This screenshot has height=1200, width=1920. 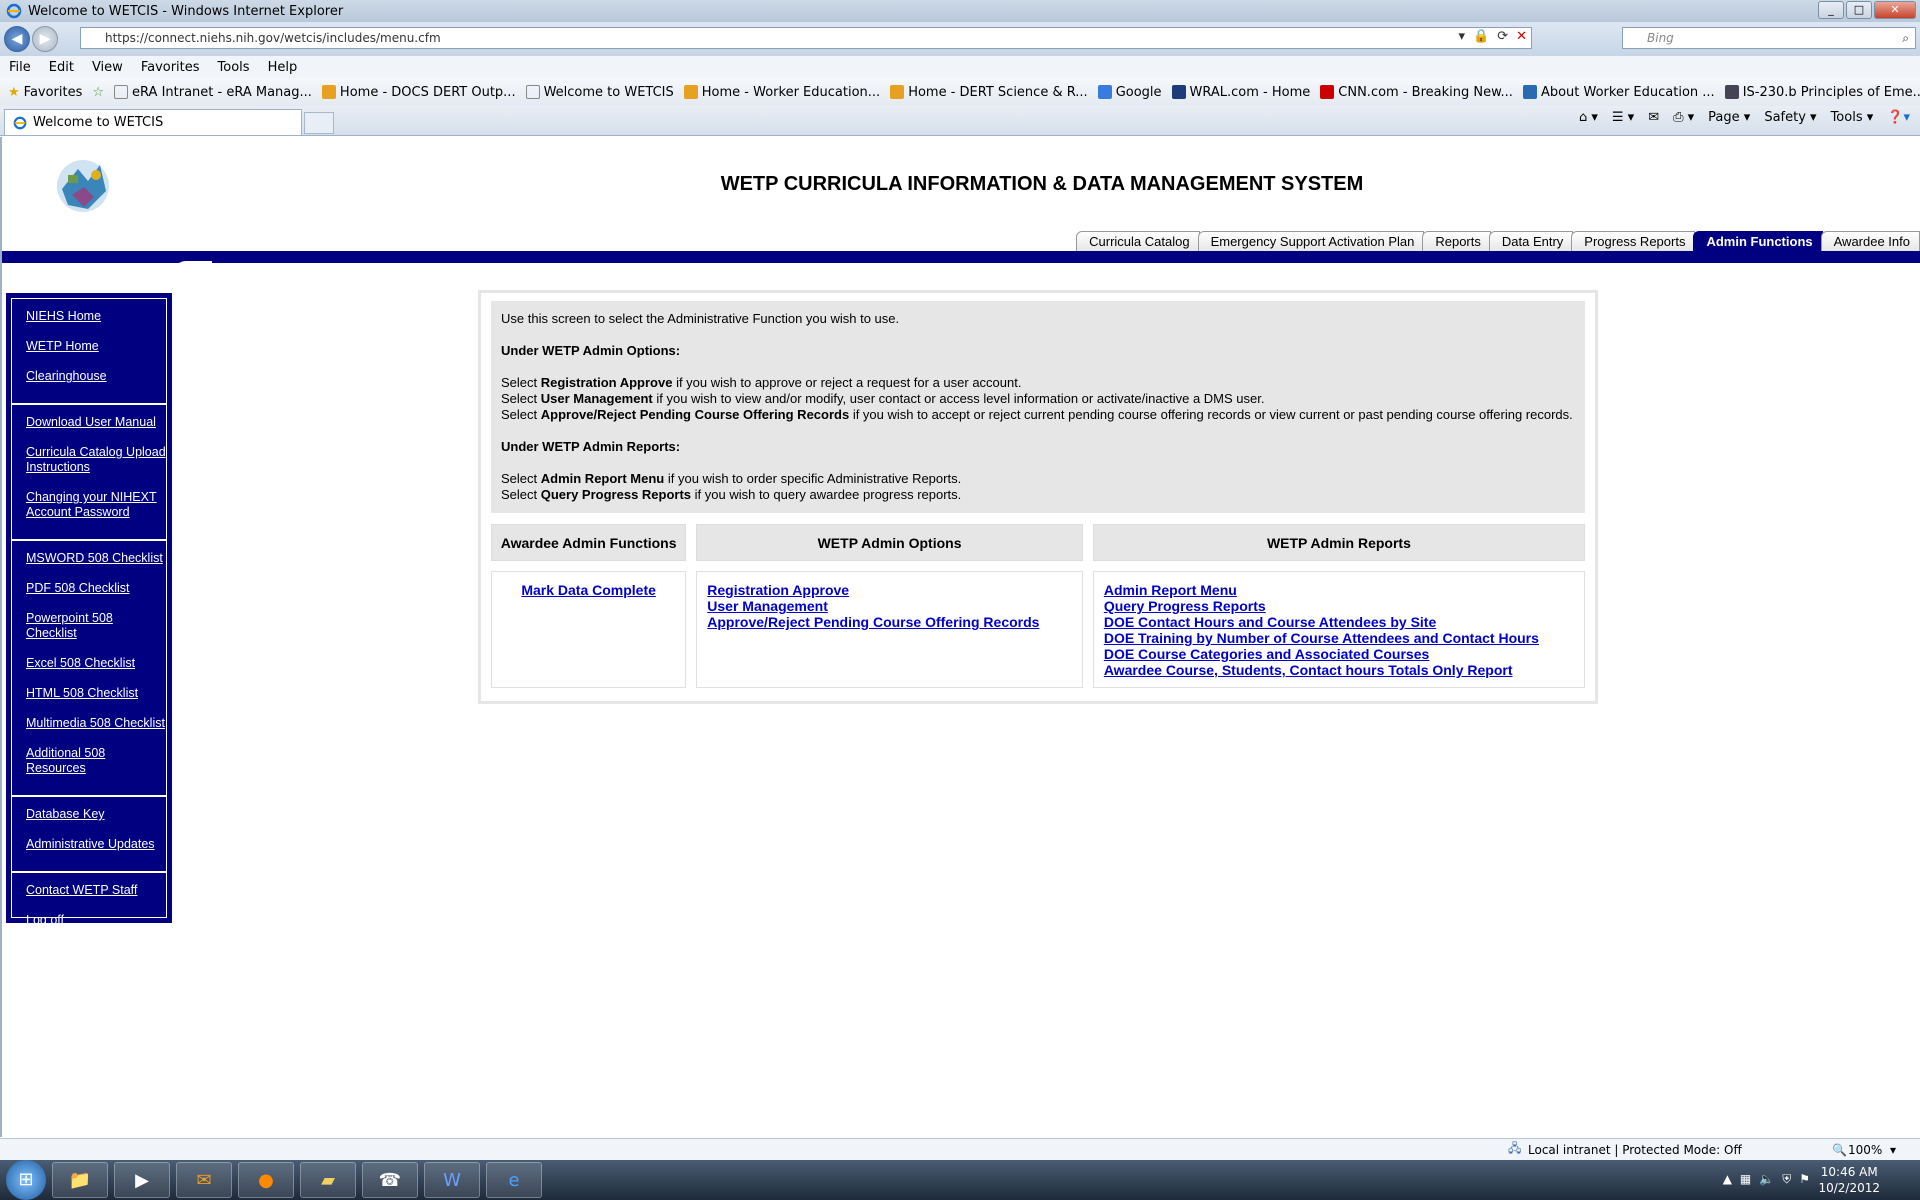 What do you see at coordinates (1905, 38) in the screenshot?
I see `search-icon: ⌕` at bounding box center [1905, 38].